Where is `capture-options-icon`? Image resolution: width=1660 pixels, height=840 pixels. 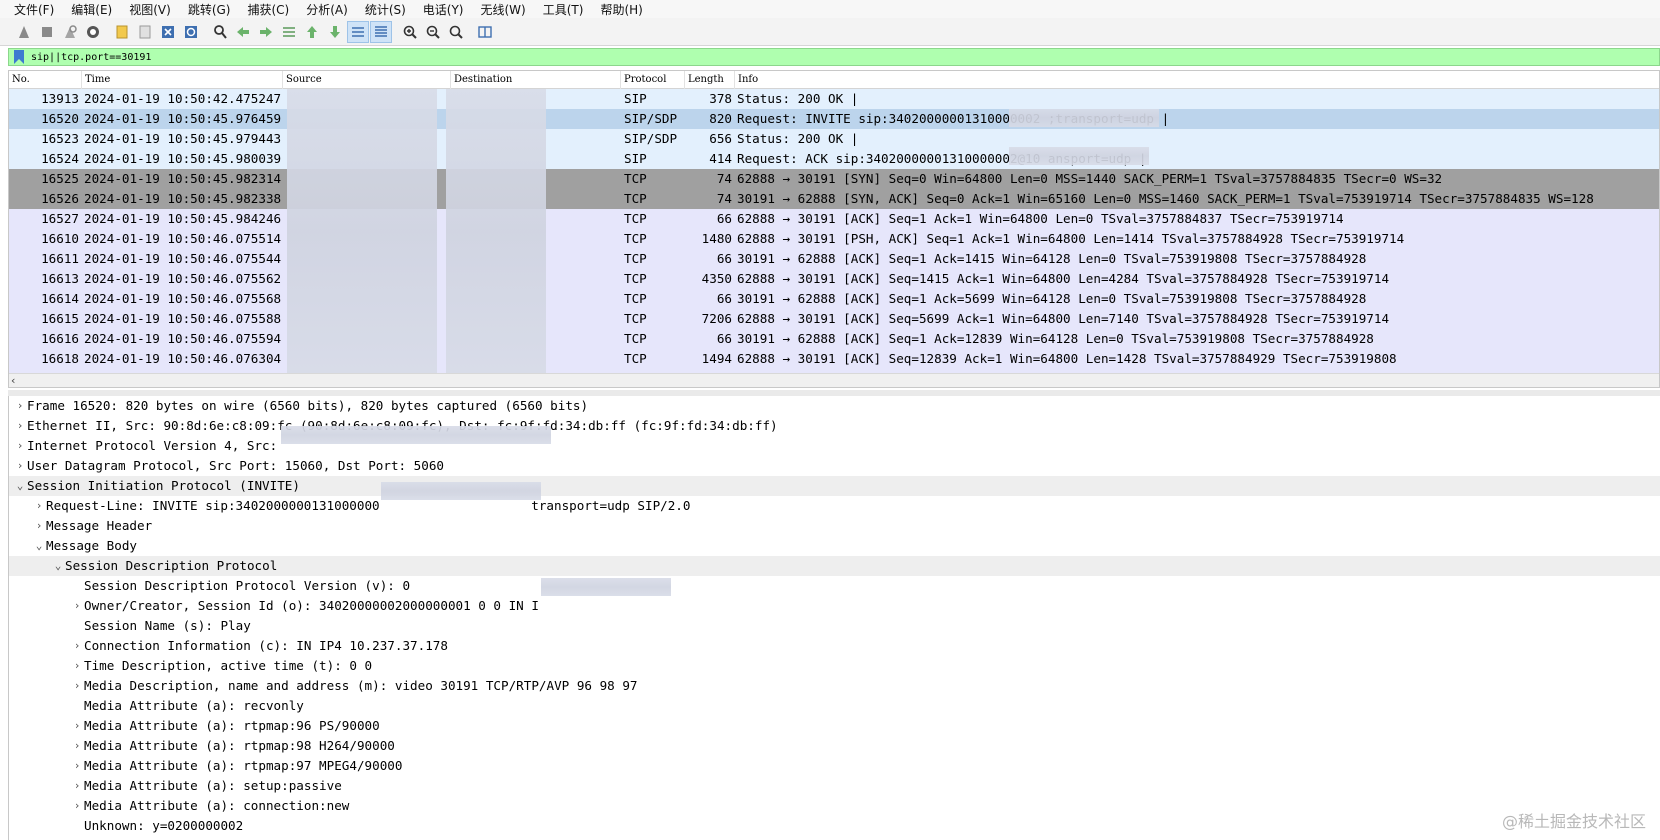 capture-options-icon is located at coordinates (93, 32).